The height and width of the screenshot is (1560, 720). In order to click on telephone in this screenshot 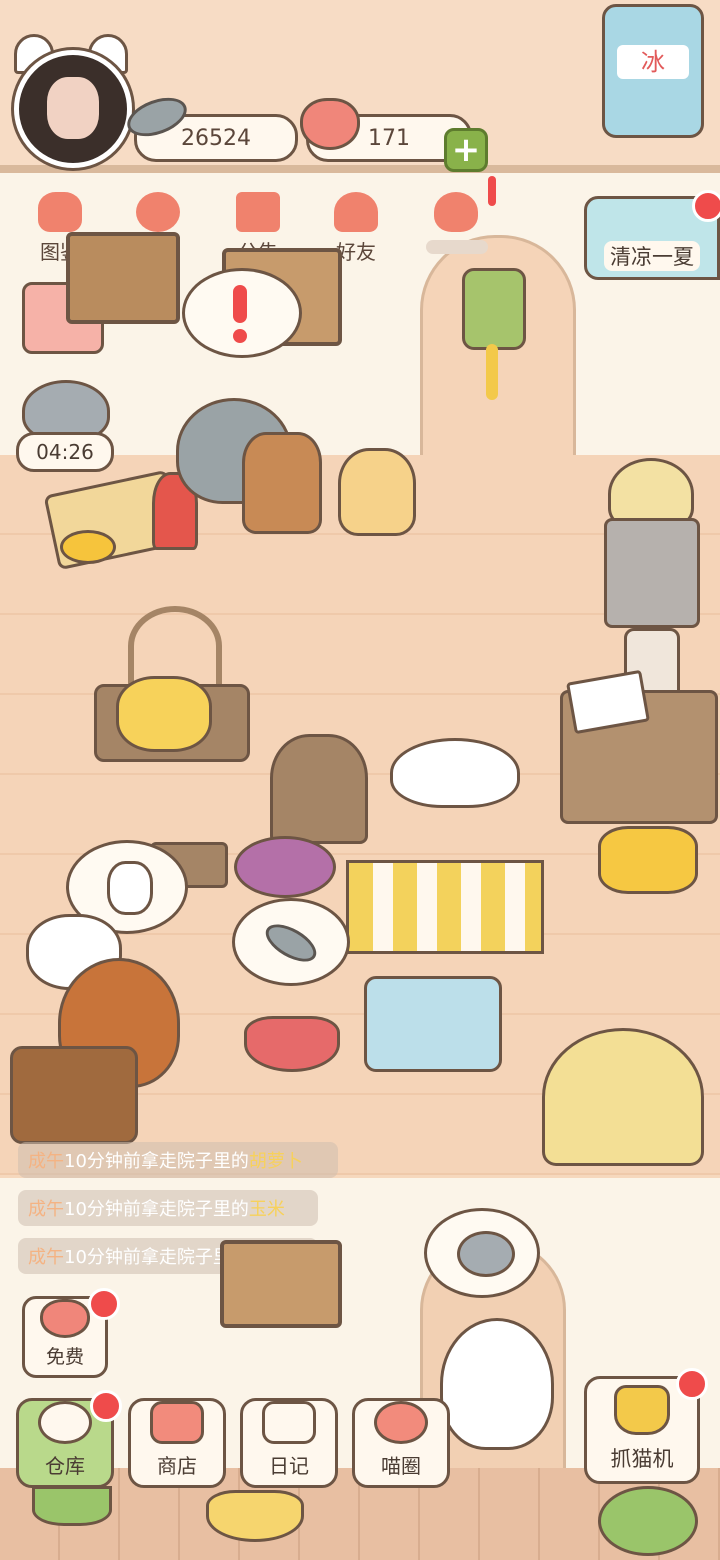, I will do `click(648, 860)`.